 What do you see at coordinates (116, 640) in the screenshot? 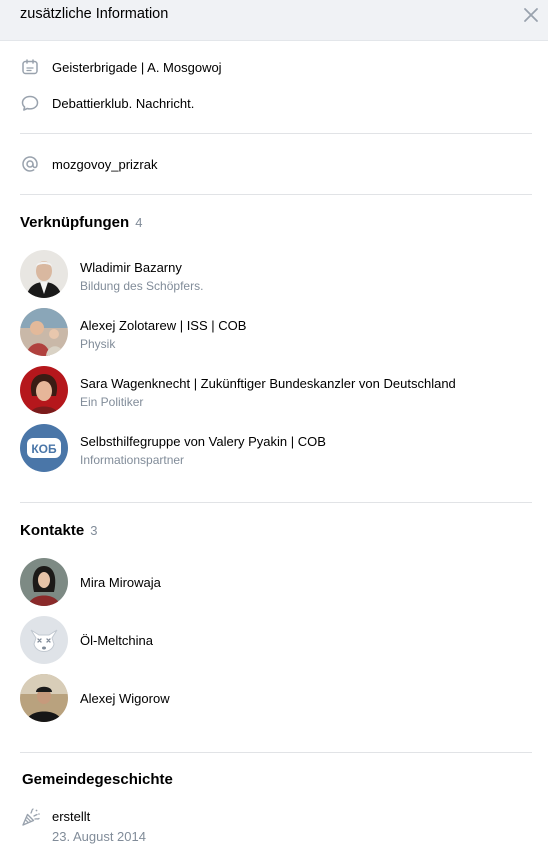
I see `contact-name: Öl-Meltchina` at bounding box center [116, 640].